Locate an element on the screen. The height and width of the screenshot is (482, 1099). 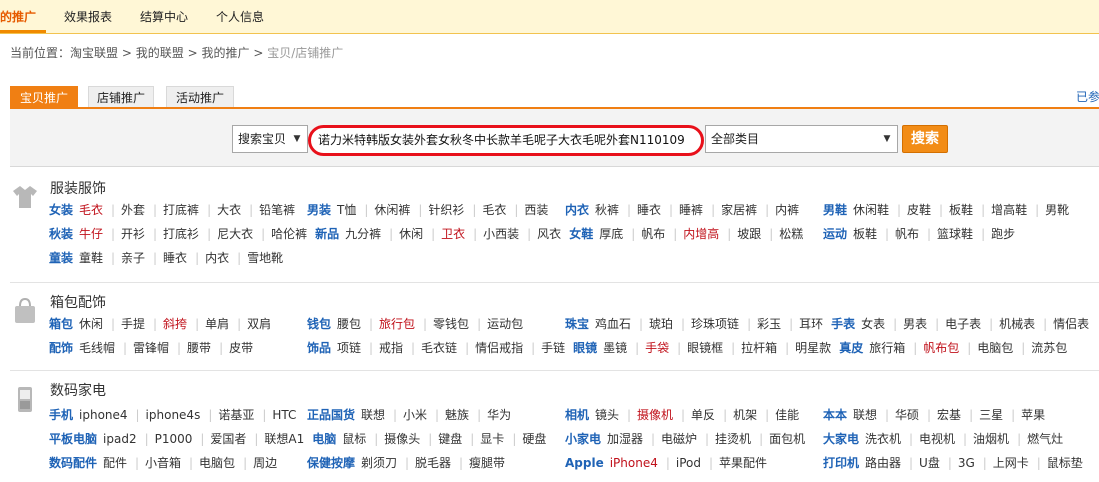
keyword-link: 铅笔裤 is located at coordinates (277, 210).